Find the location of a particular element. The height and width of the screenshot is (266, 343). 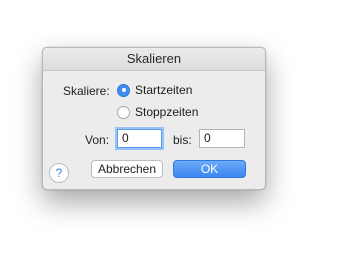

dialog-title: Skalieren is located at coordinates (154, 59).